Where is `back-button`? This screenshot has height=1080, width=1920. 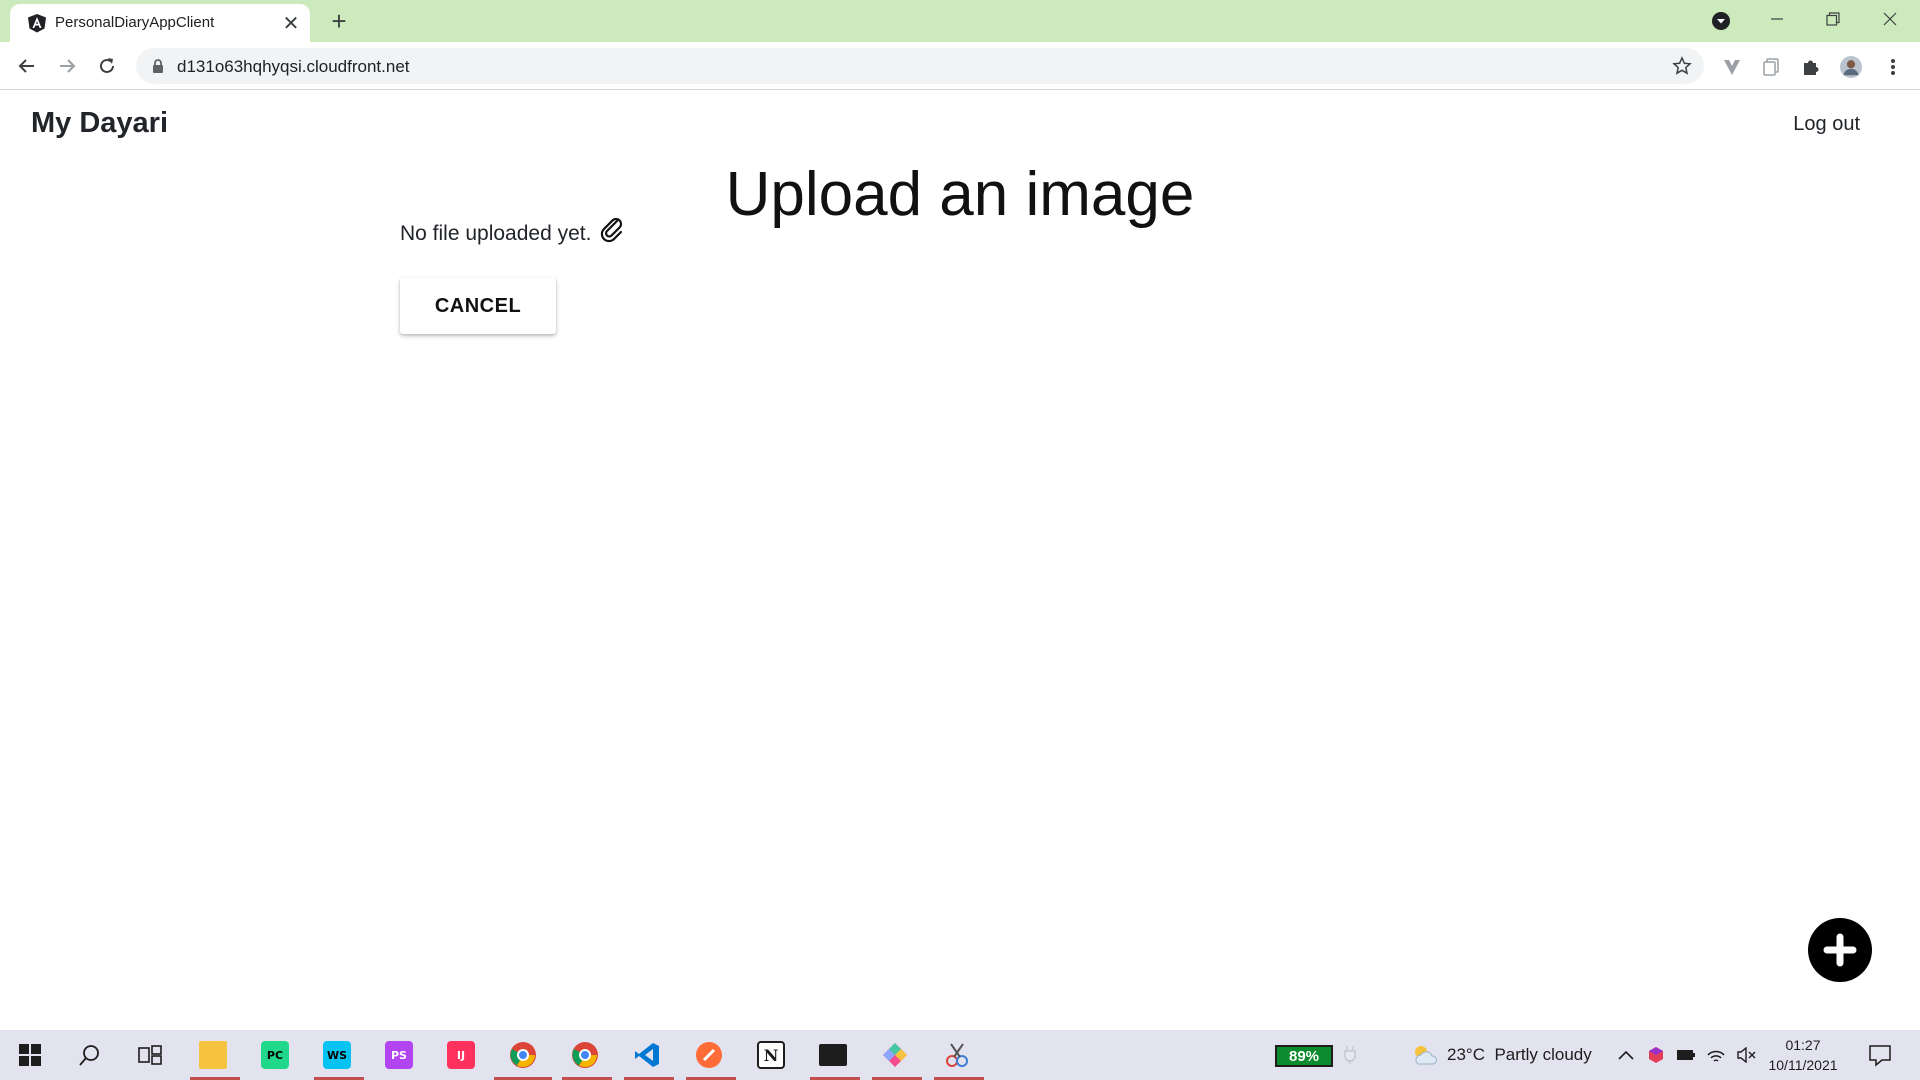 back-button is located at coordinates (27, 66).